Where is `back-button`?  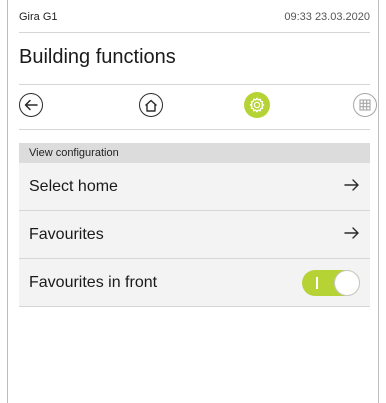
back-button is located at coordinates (31, 105).